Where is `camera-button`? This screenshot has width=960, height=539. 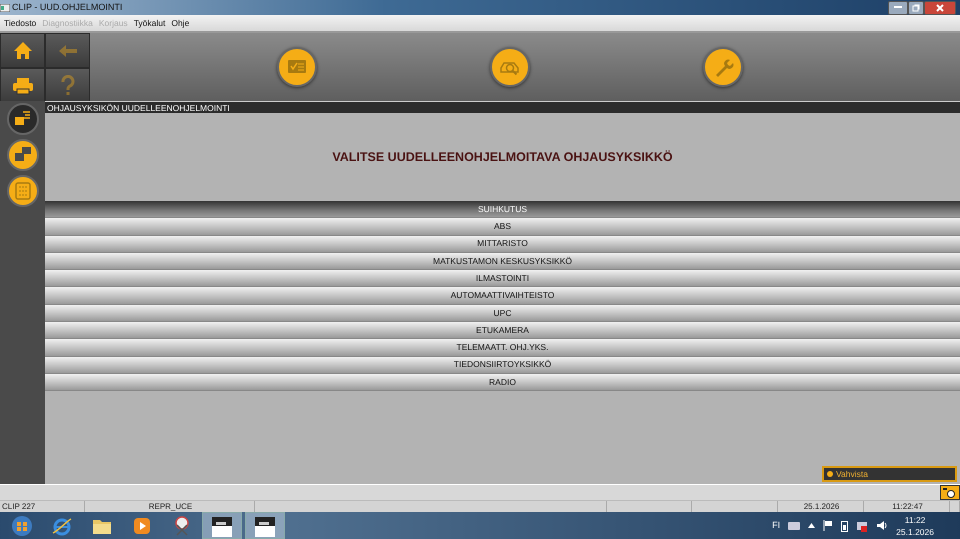
camera-button is located at coordinates (950, 492).